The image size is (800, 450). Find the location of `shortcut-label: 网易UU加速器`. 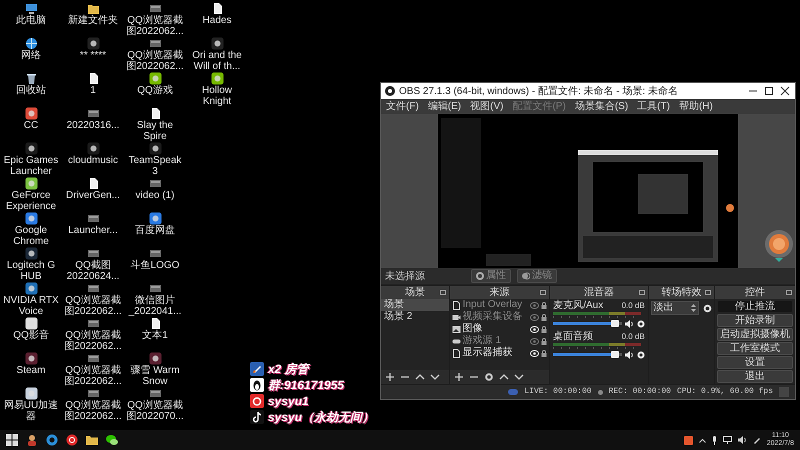

shortcut-label: 网易UU加速器 is located at coordinates (31, 411).